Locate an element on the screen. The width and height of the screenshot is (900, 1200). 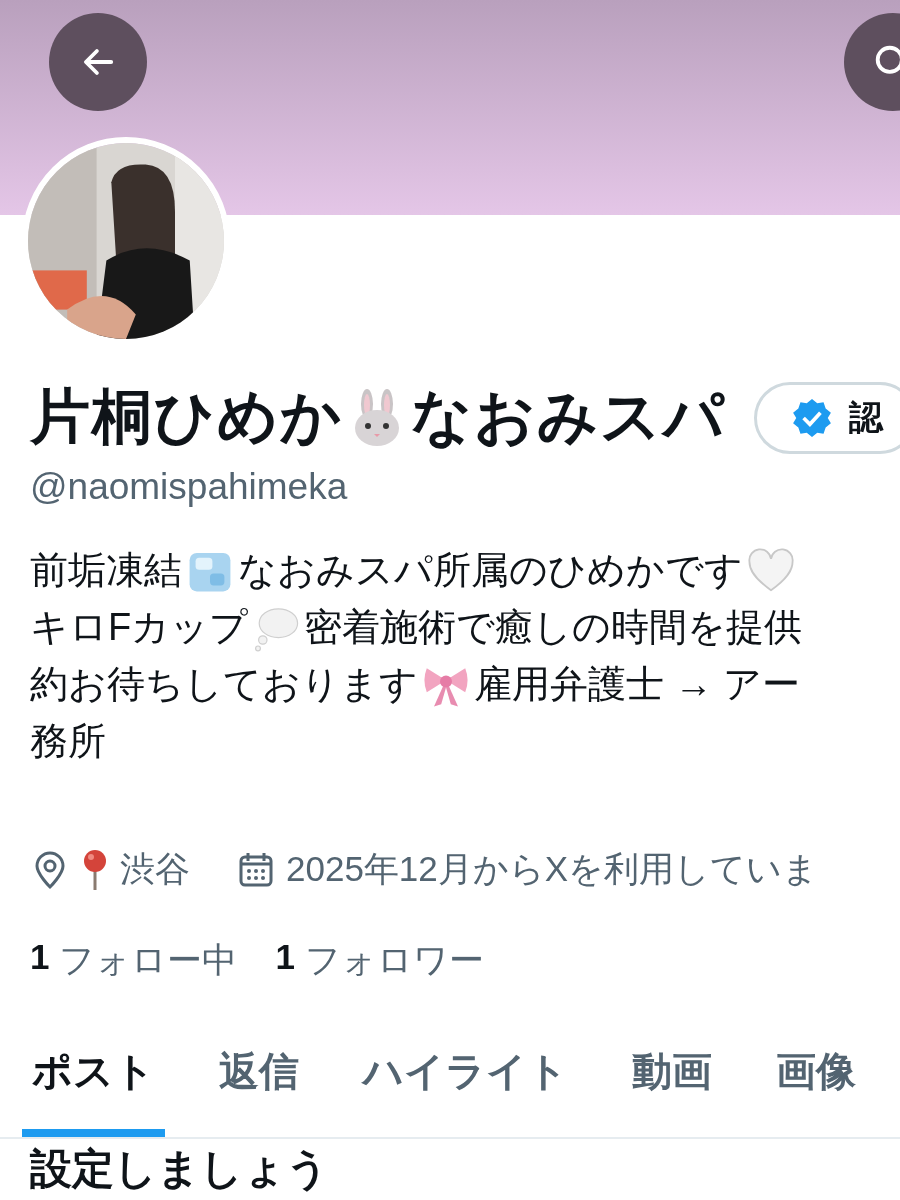
location-text: 渋谷 is located at coordinates (155, 869).